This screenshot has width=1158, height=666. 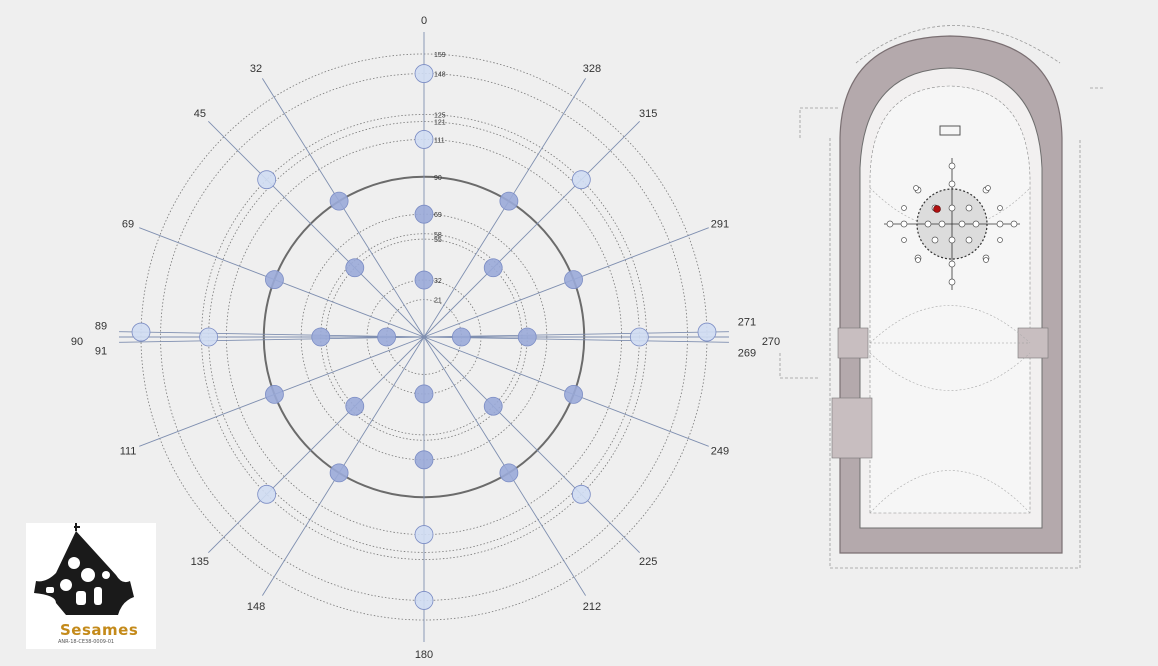 What do you see at coordinates (200, 562) in the screenshot?
I see `angle-label-135: 135` at bounding box center [200, 562].